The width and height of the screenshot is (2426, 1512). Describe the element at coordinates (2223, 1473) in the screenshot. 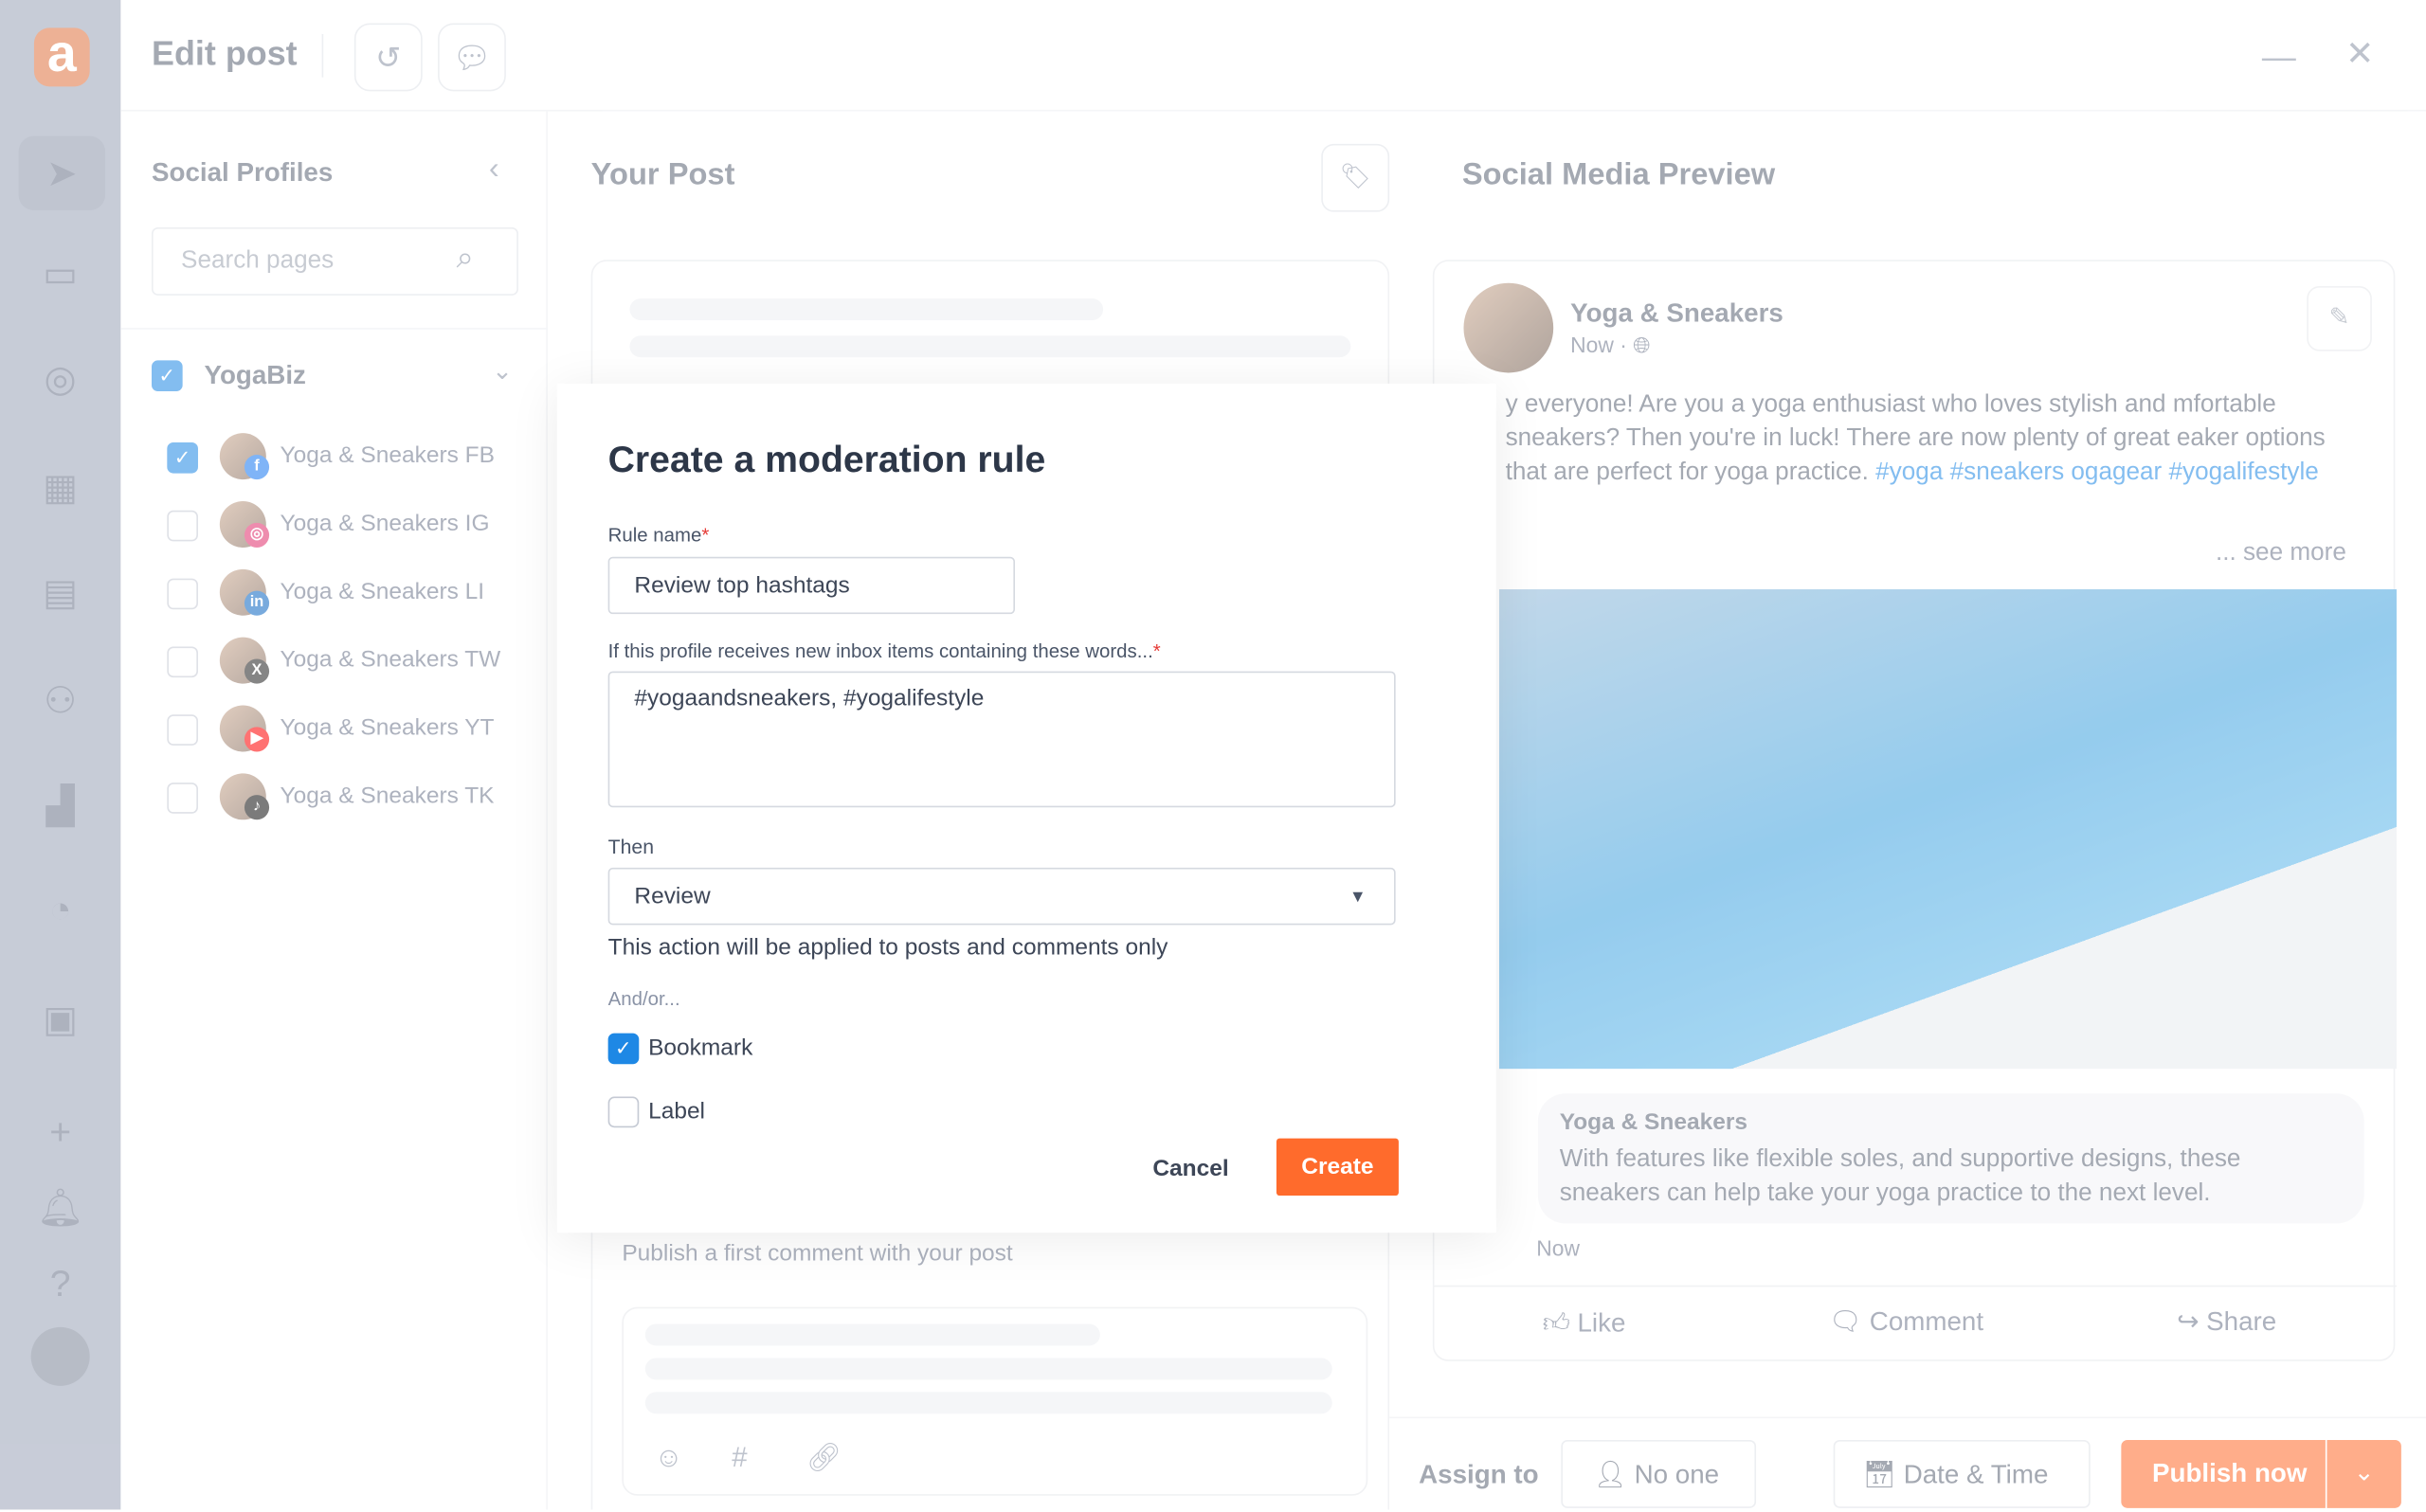

I see `publish-now-button: Publish now` at that location.